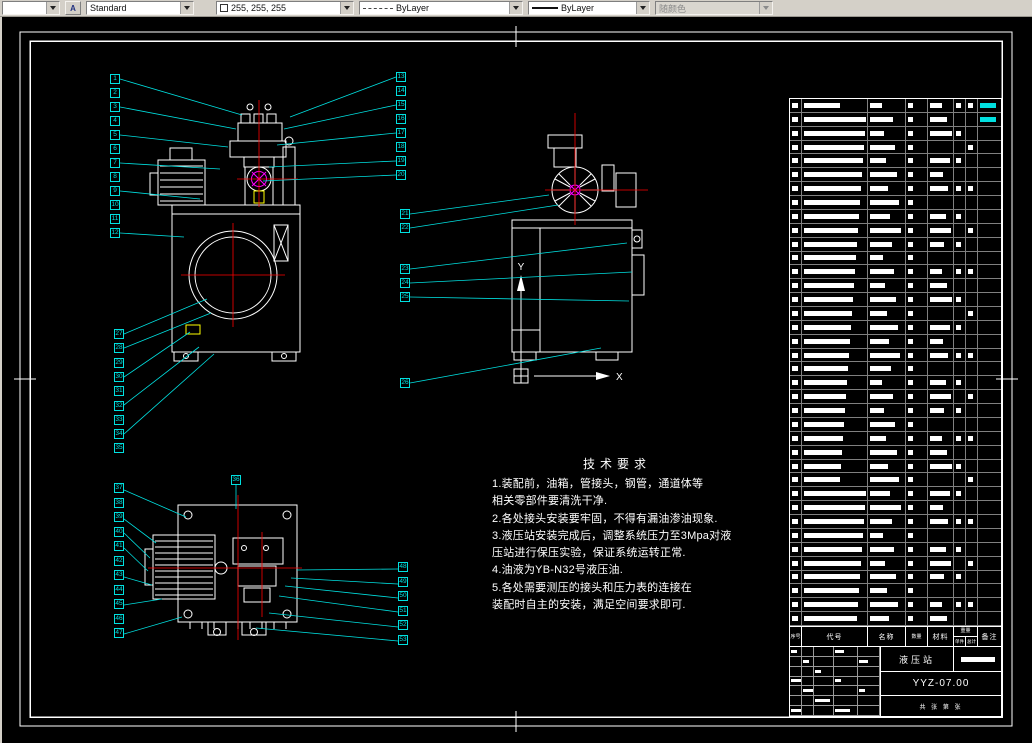 The image size is (1032, 743). Describe the element at coordinates (796, 636) in the screenshot. I see `bom-header-seq: 序号` at that location.